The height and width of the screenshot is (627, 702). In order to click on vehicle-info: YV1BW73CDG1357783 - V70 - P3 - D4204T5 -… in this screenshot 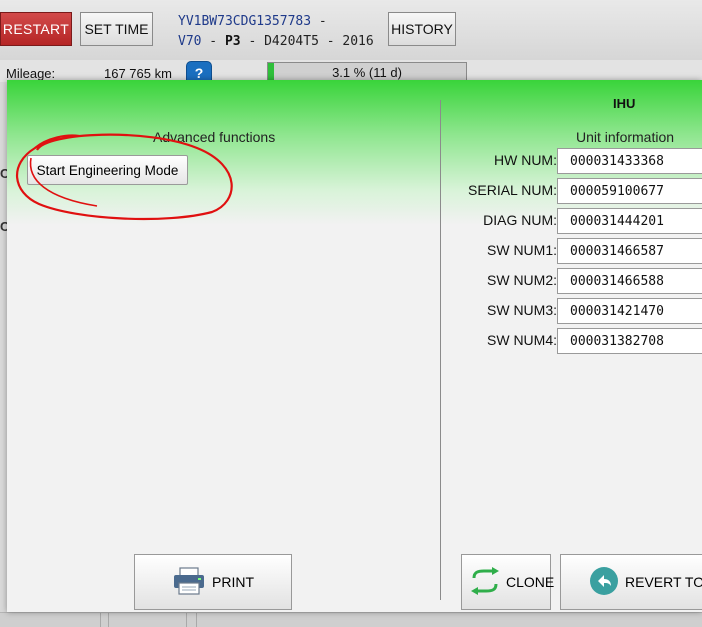, I will do `click(276, 32)`.